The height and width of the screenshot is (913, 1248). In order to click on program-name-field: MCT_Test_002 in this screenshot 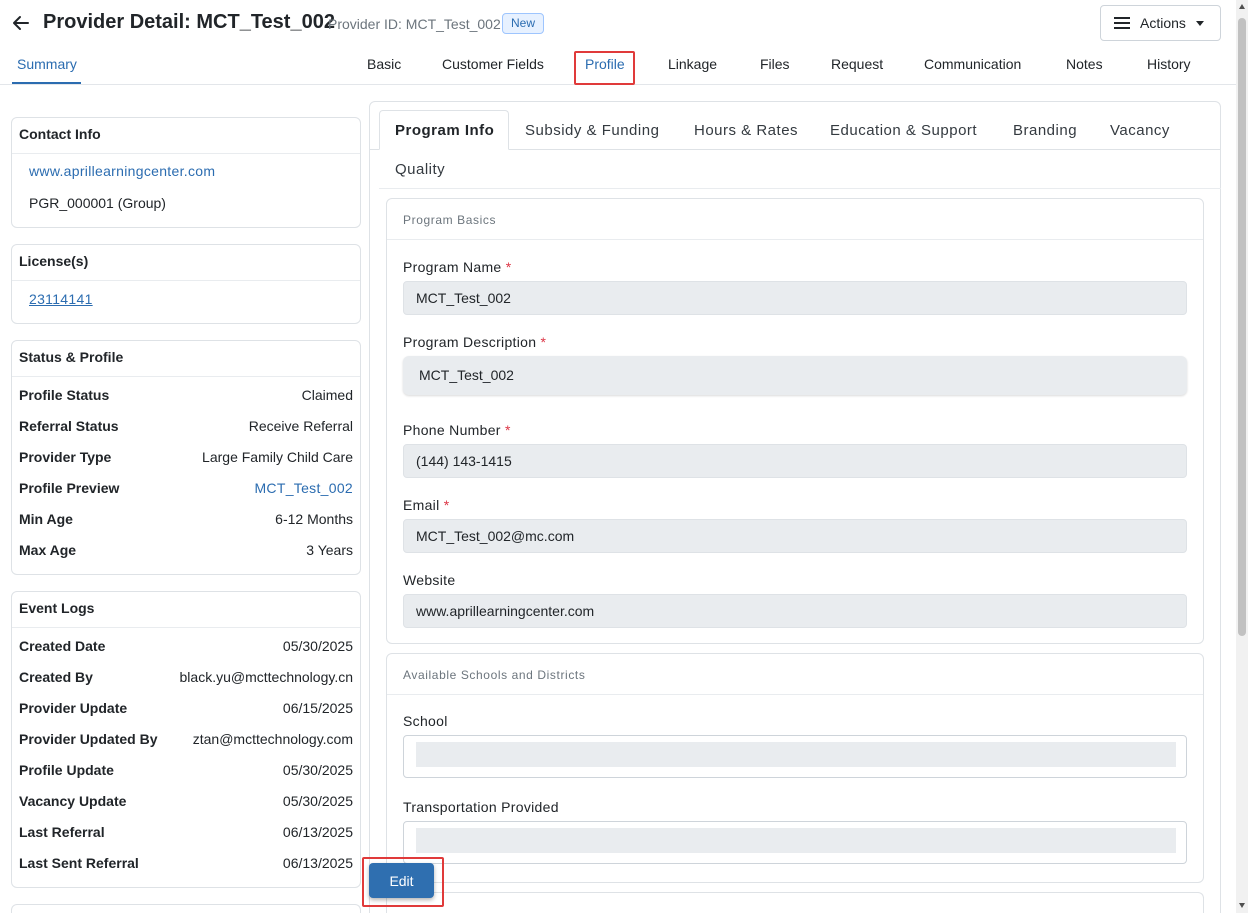, I will do `click(795, 298)`.